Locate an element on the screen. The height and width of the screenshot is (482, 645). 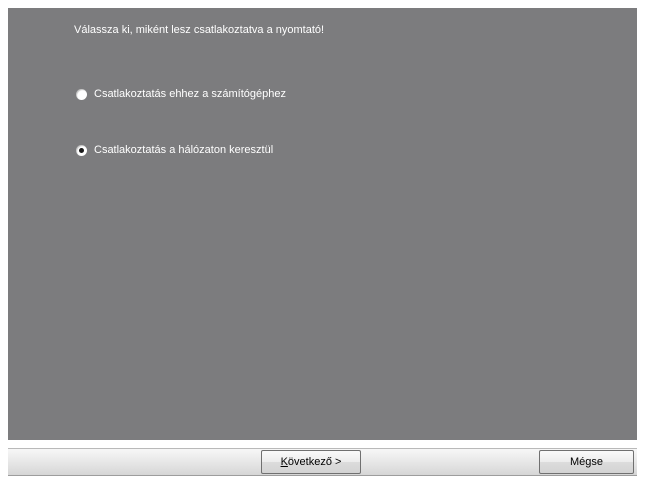
button-bar: Következő > Mégse is located at coordinates (322, 462).